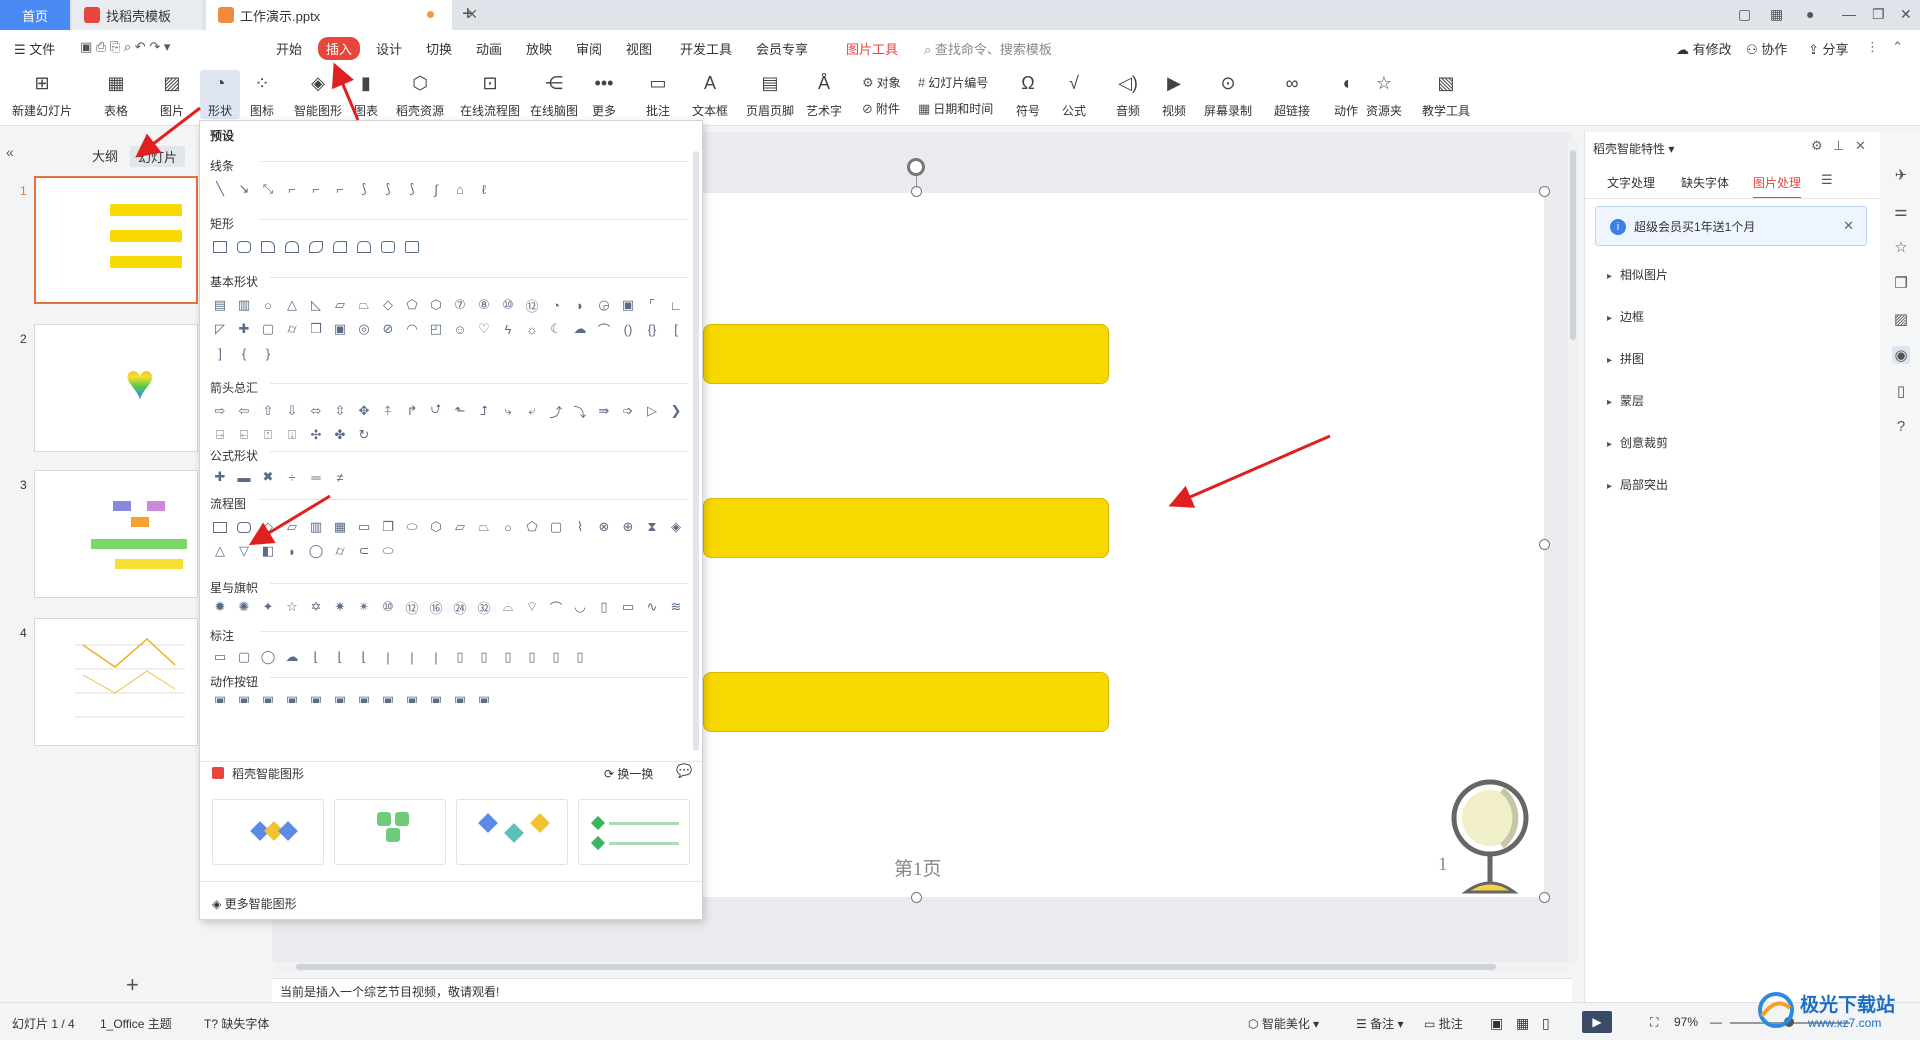 Image resolution: width=1920 pixels, height=1040 pixels. I want to click on can-shape: ⌭, so click(292, 329).